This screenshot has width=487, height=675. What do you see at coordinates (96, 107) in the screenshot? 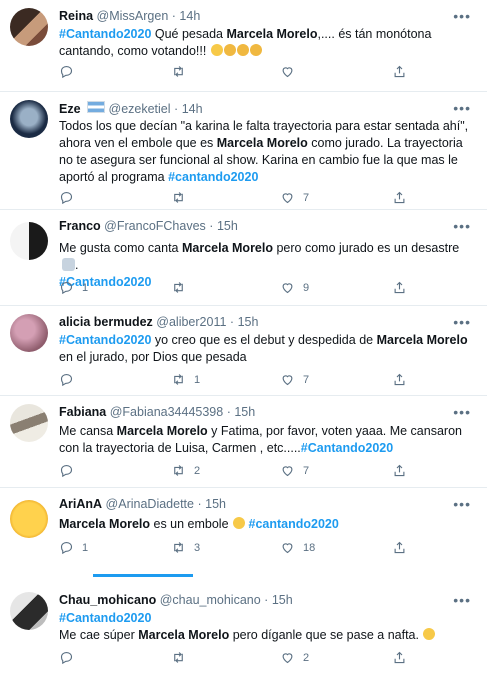
I see `argentina-flag-icon` at bounding box center [96, 107].